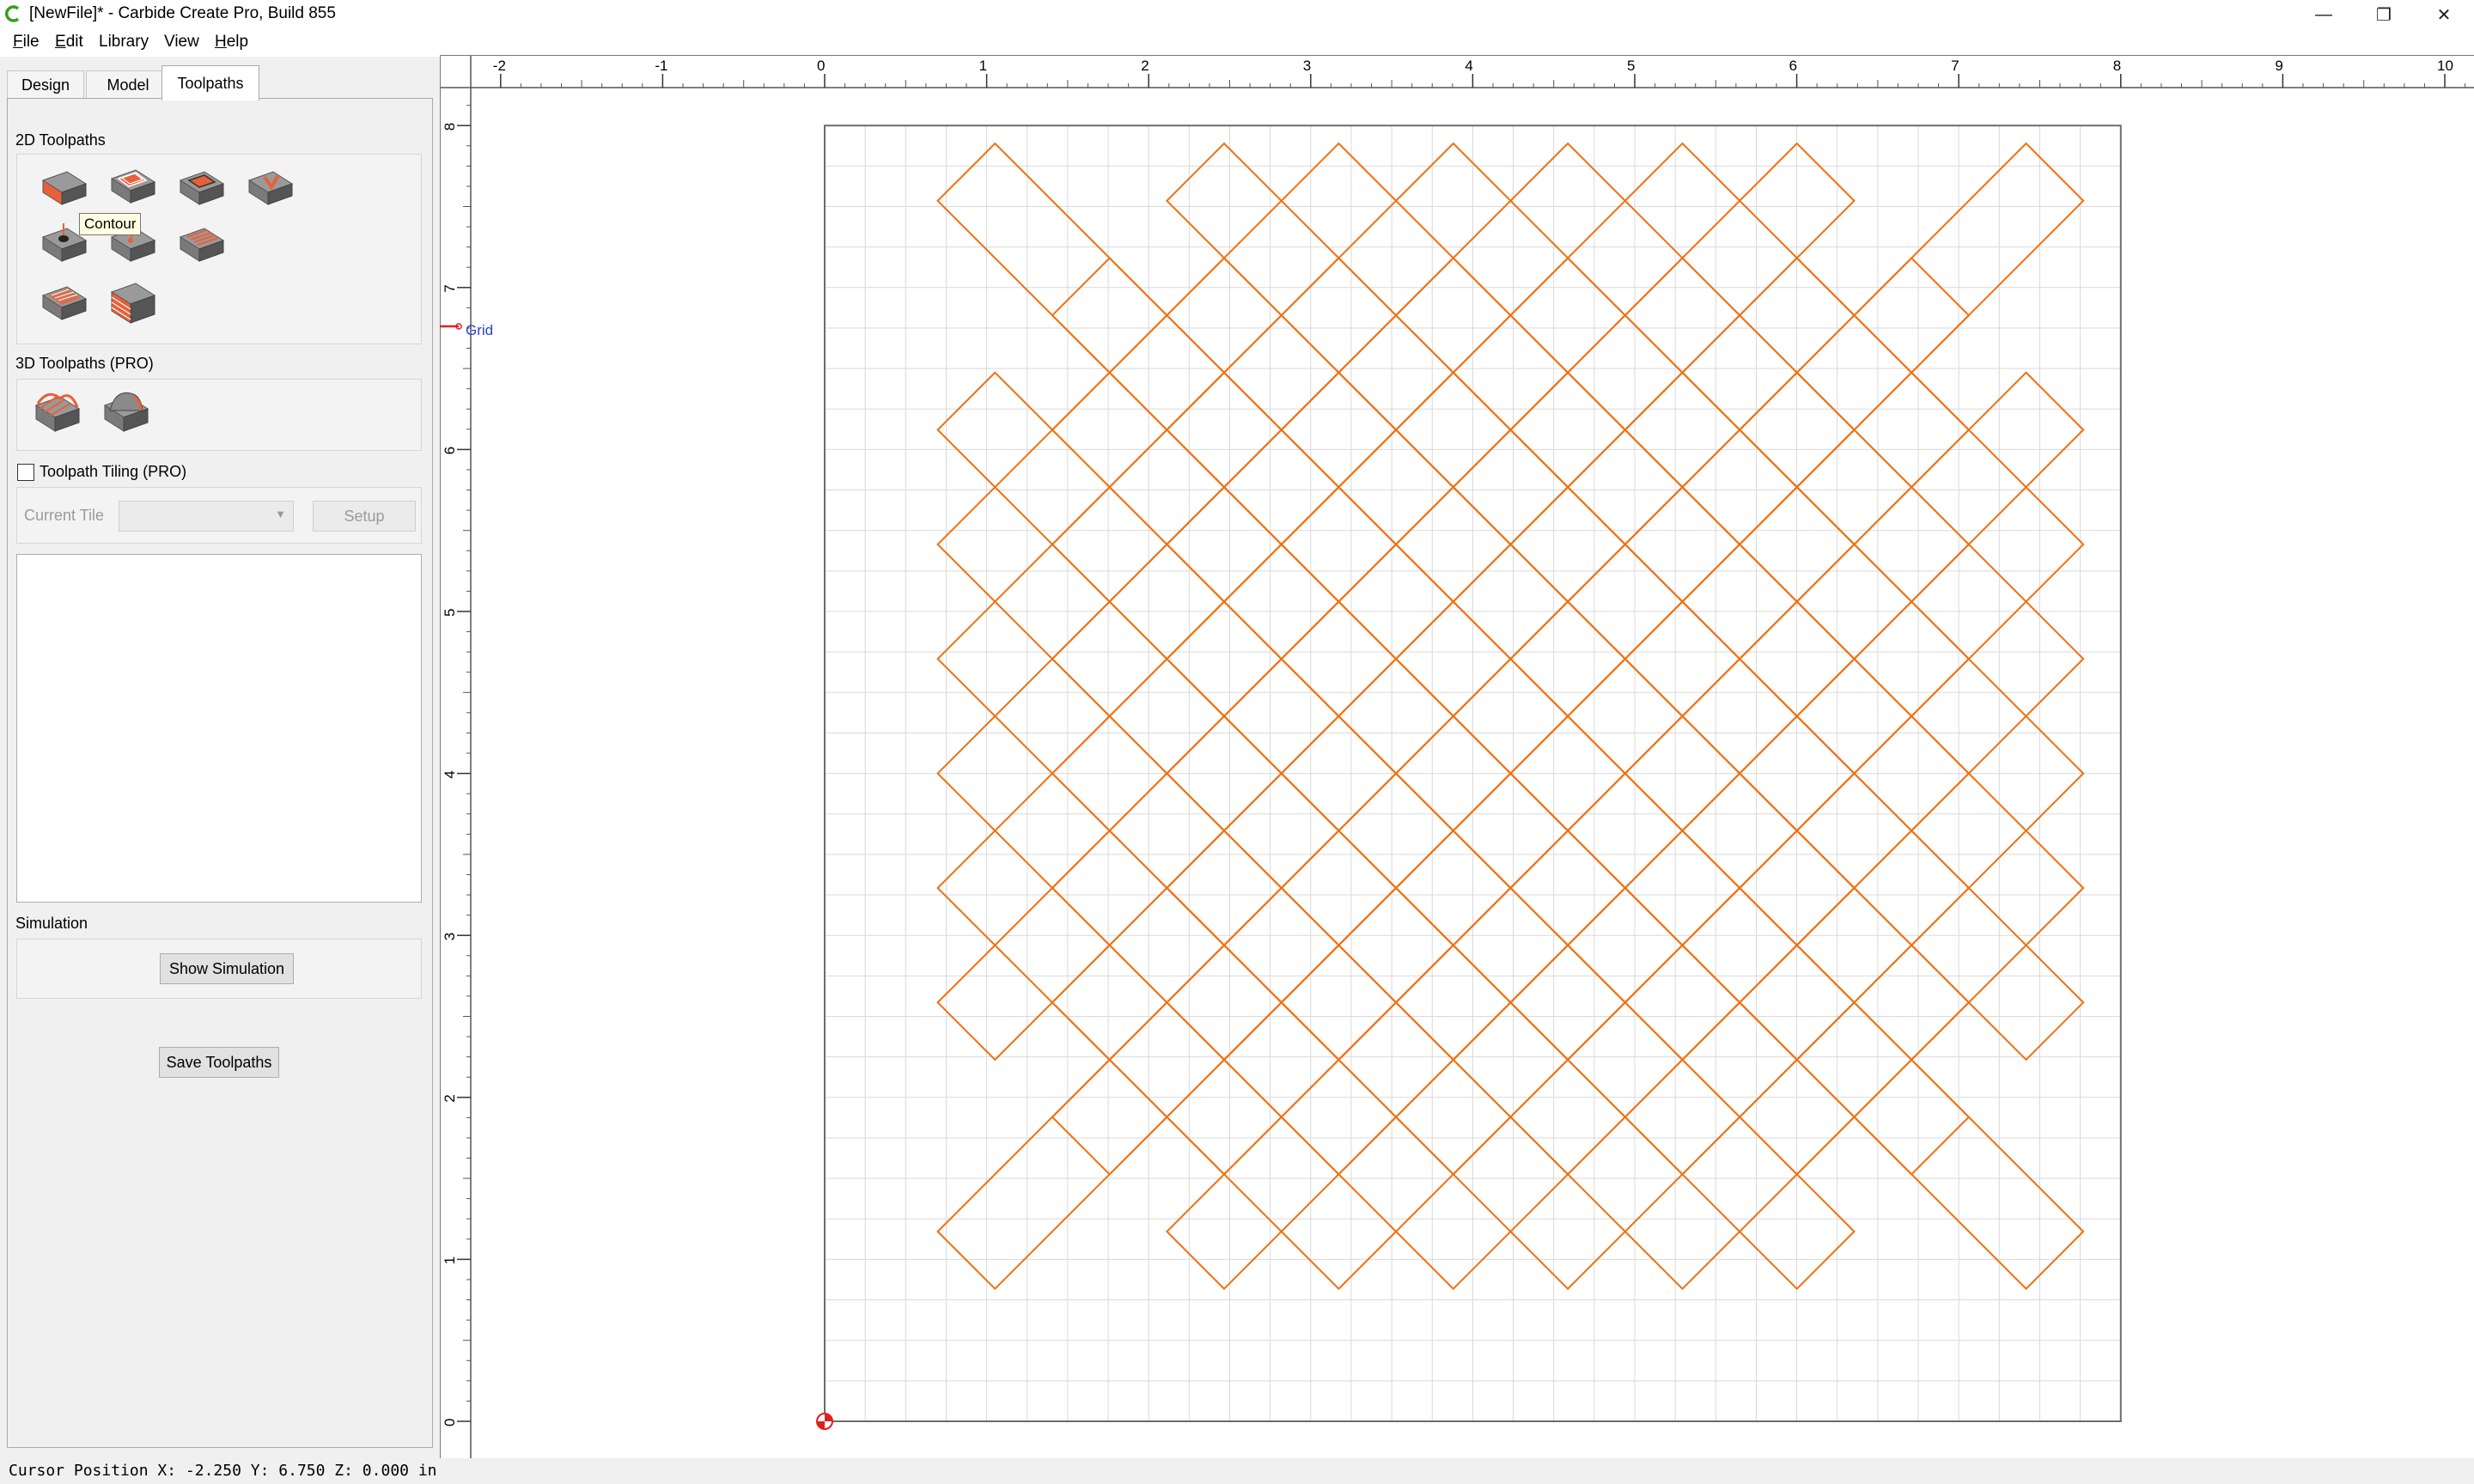 The height and width of the screenshot is (1484, 2474). What do you see at coordinates (64, 515) in the screenshot?
I see `current-tile-label: Current Tile` at bounding box center [64, 515].